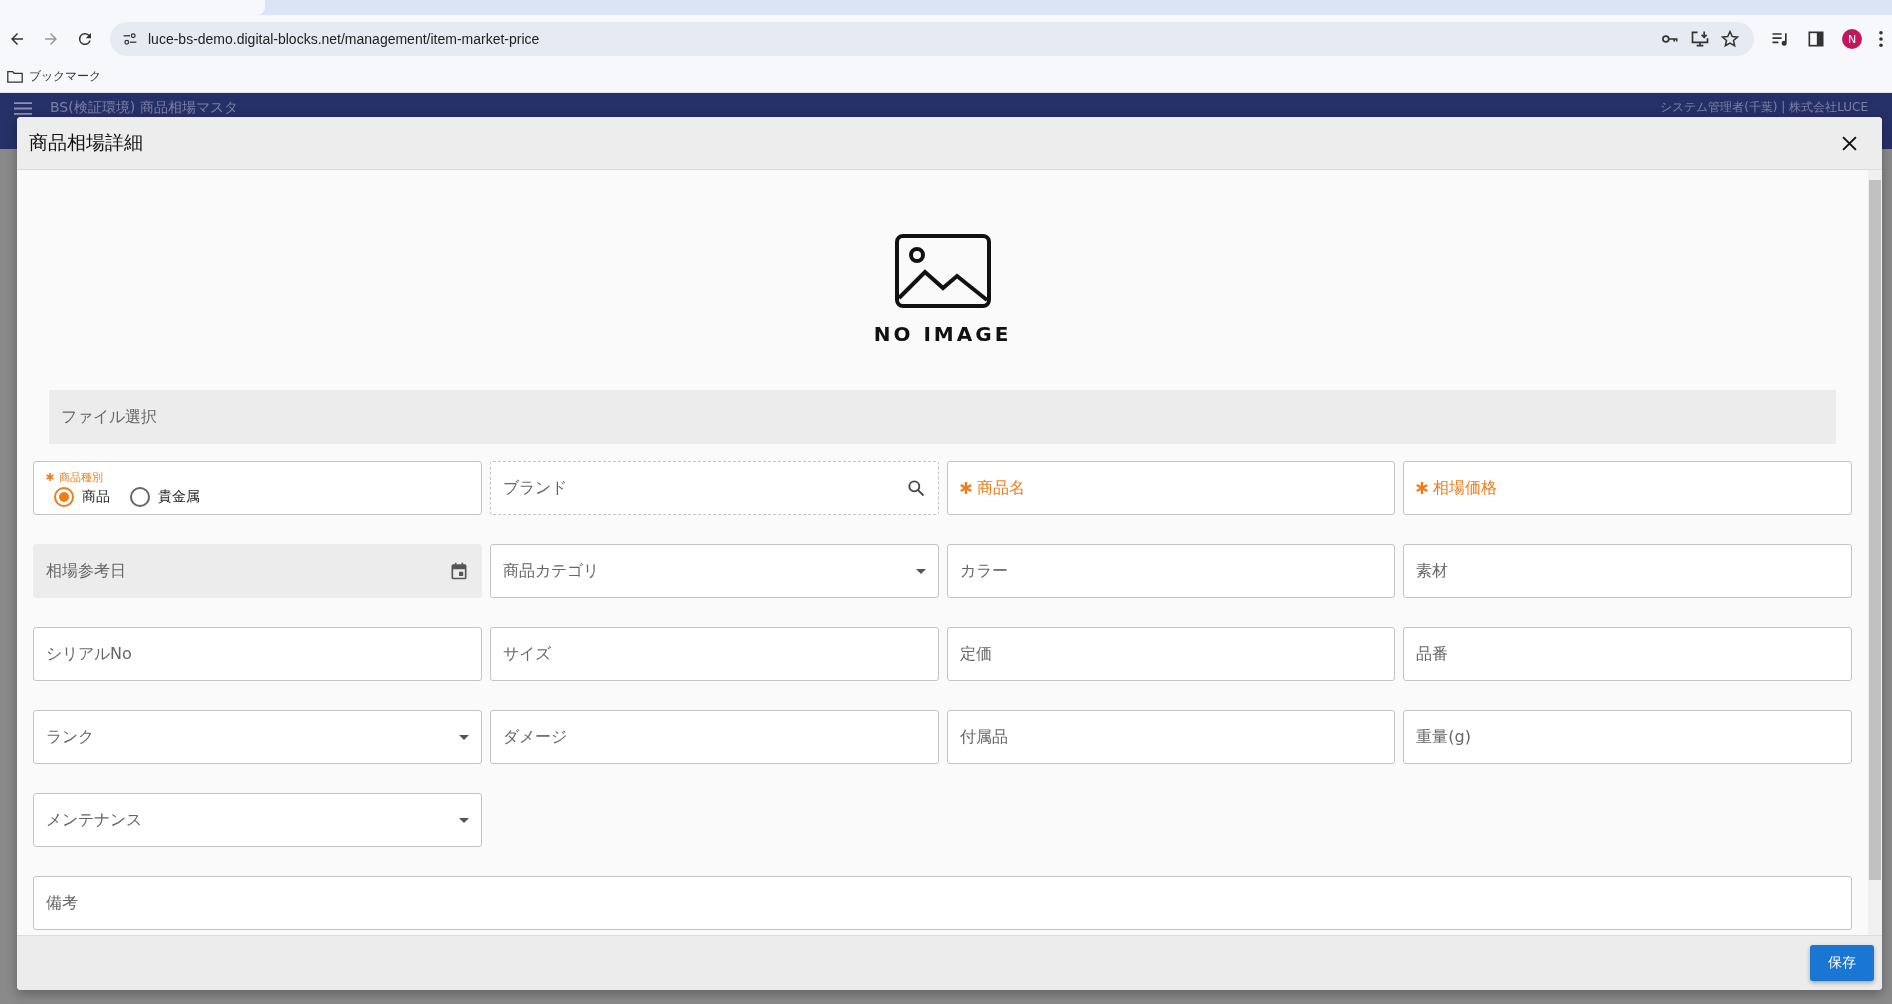 This screenshot has height=1004, width=1892. Describe the element at coordinates (257, 654) in the screenshot. I see `input-field: シリアルNo` at that location.